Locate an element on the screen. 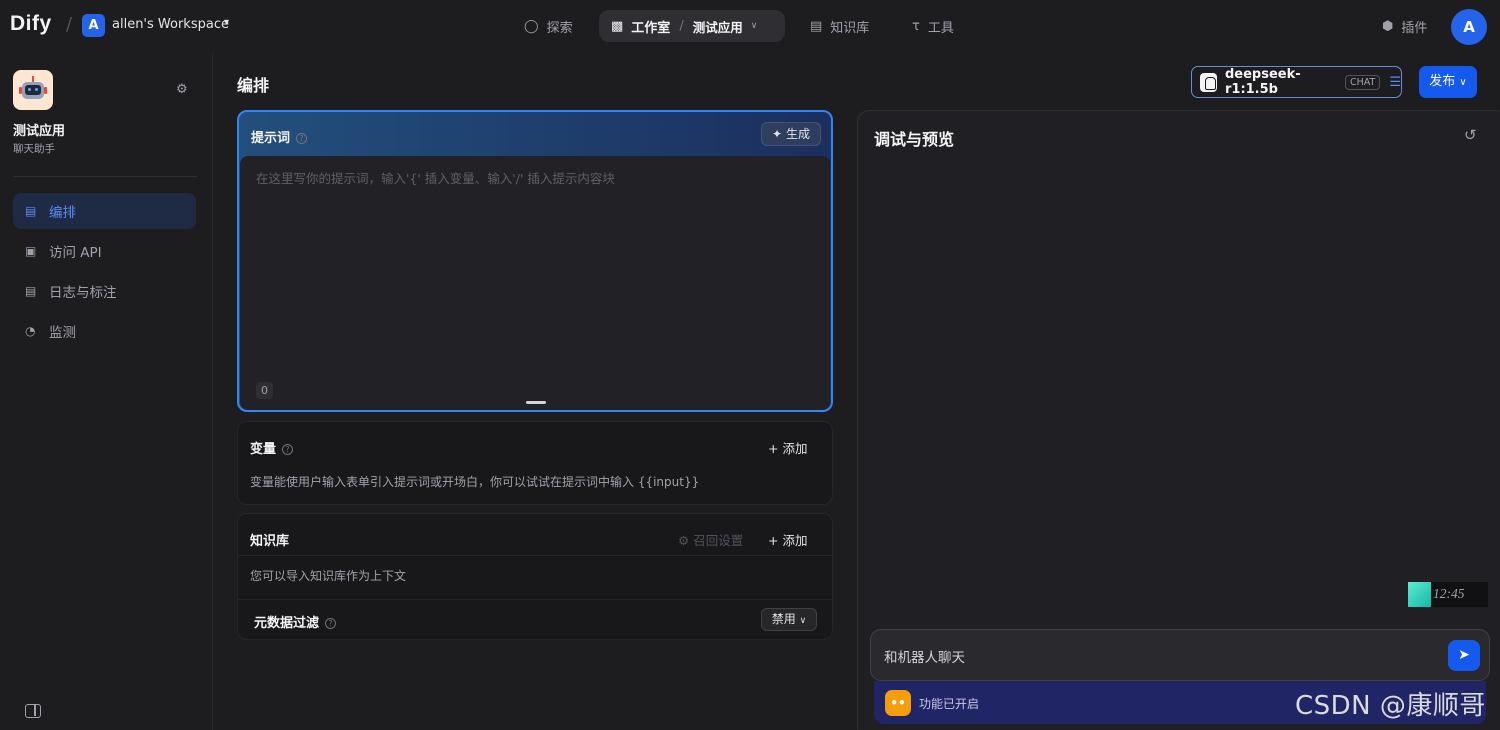 This screenshot has width=1500, height=730. nav-tools: τ 工具 is located at coordinates (933, 26).